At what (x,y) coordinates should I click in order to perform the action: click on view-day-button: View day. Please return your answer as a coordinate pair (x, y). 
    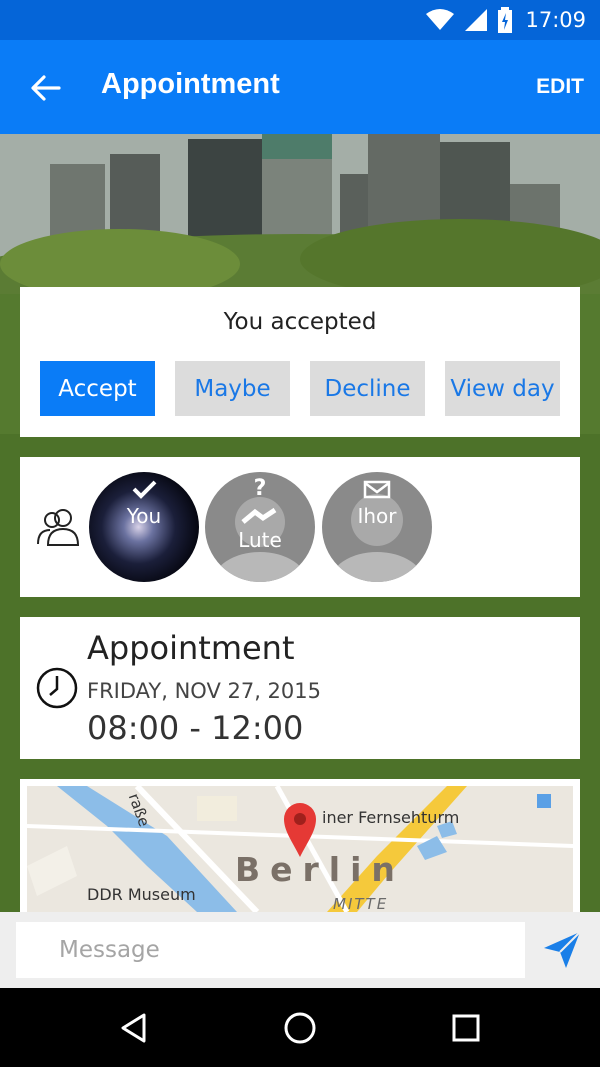
    Looking at the image, I should click on (502, 388).